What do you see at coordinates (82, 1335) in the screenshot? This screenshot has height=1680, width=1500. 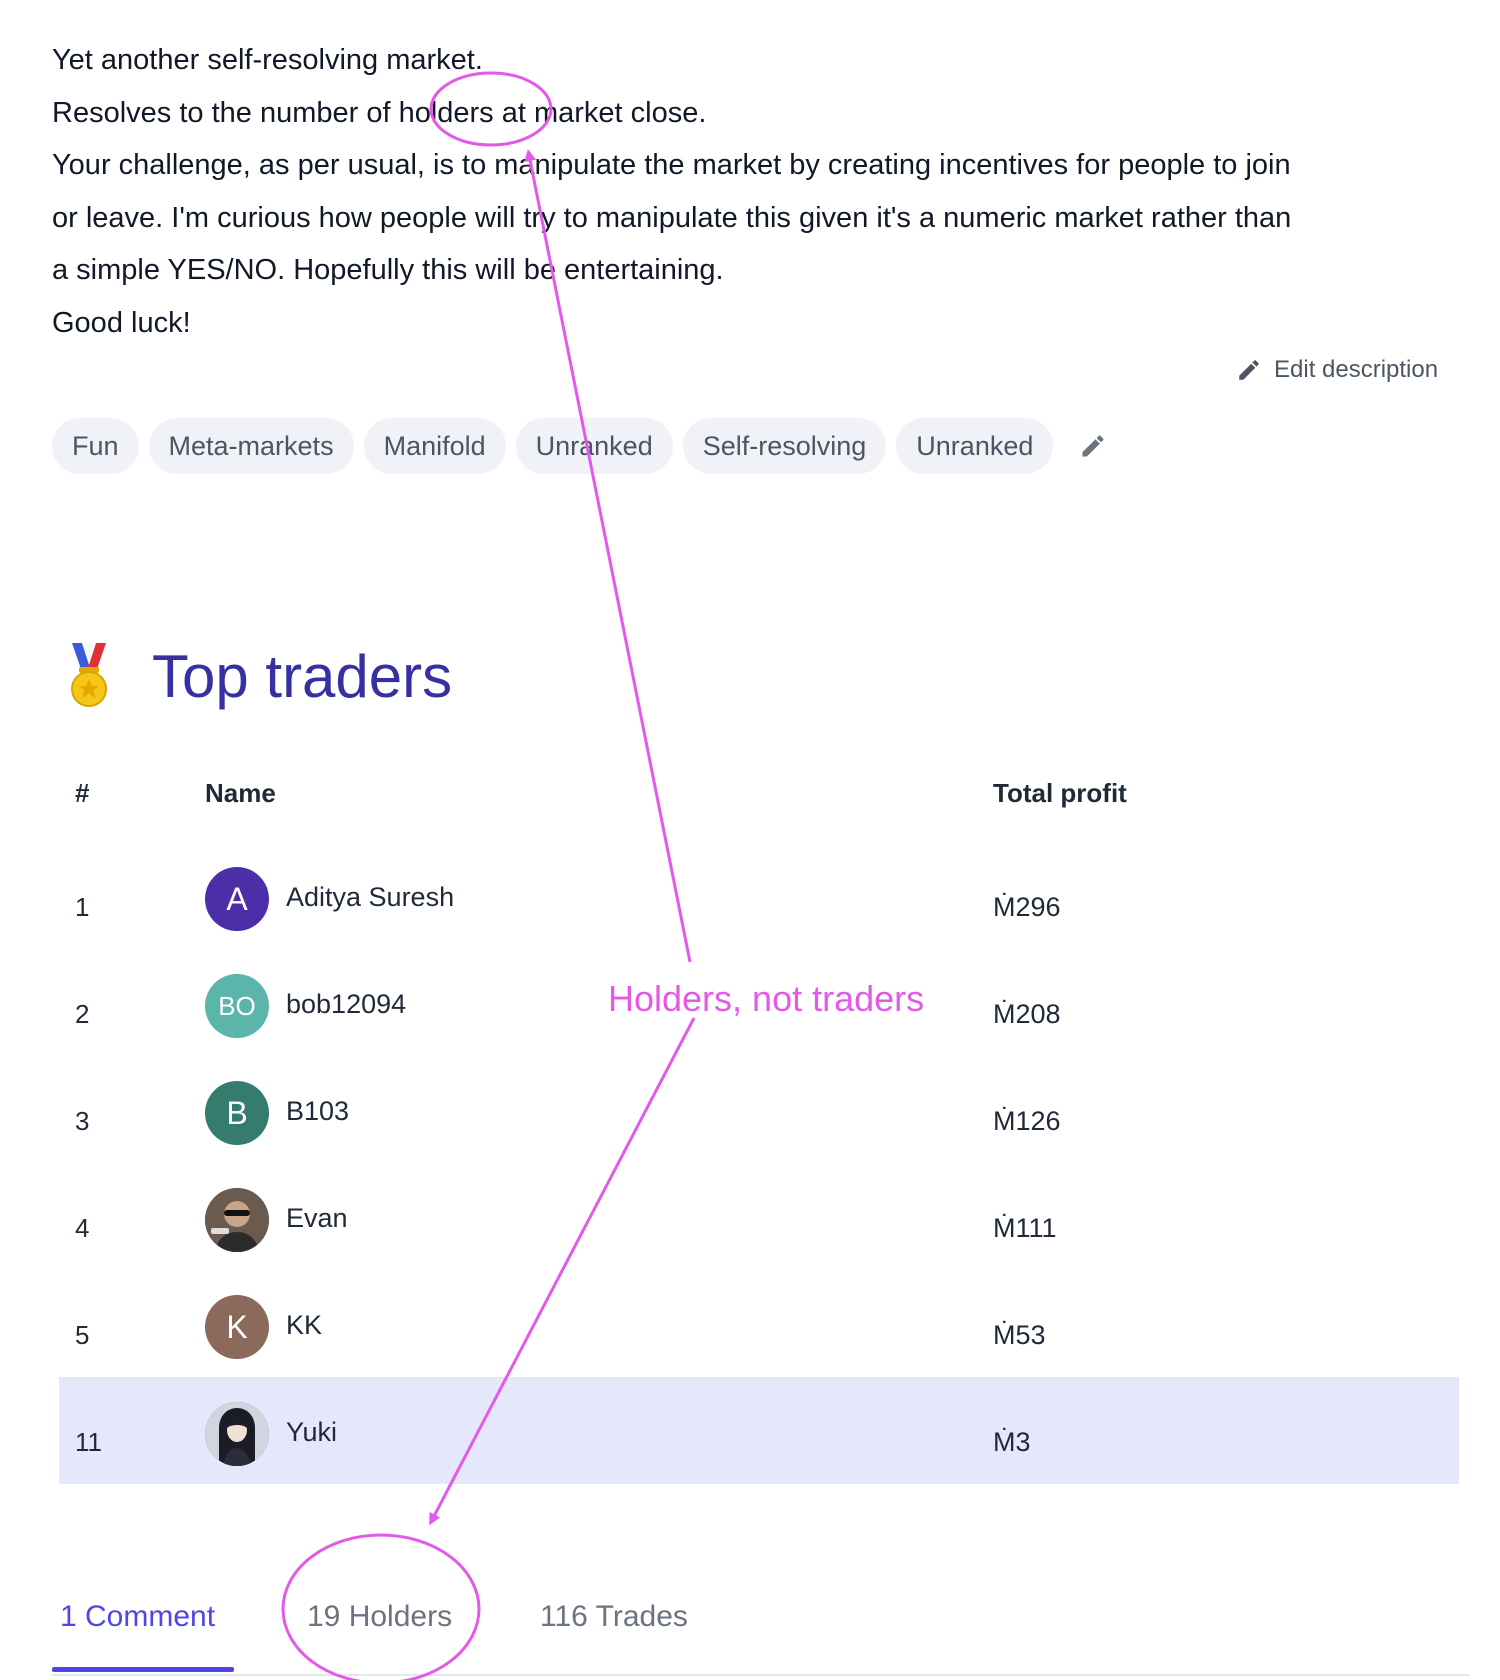 I see `rank-cell: 5` at bounding box center [82, 1335].